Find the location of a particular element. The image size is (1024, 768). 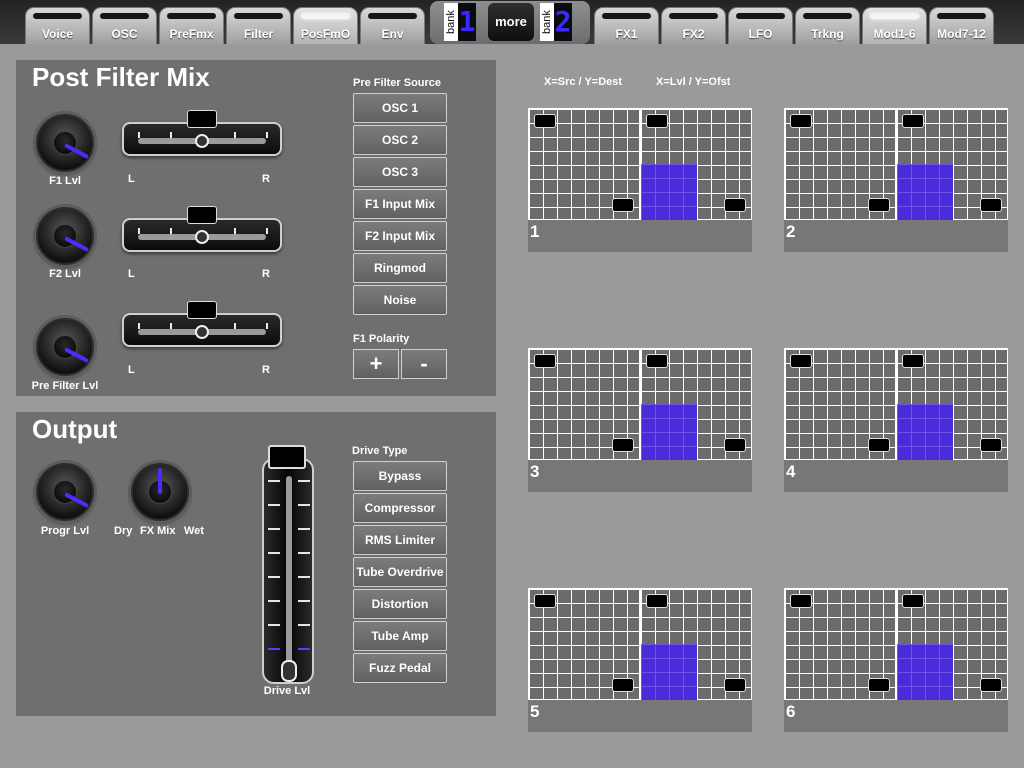

mod-pad-number: 6 is located at coordinates (791, 711).